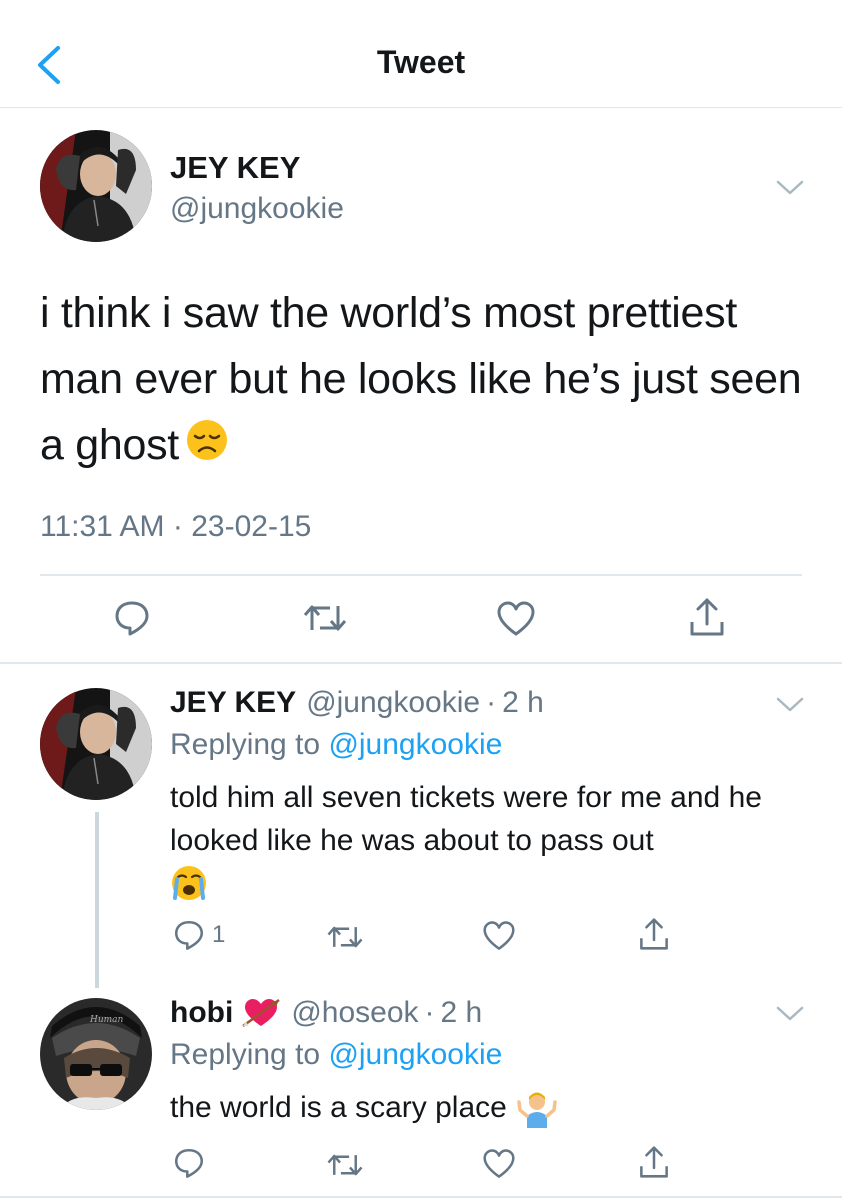  I want to click on tweet-timestamp: 11:31 AM · 23-02-15, so click(175, 527).